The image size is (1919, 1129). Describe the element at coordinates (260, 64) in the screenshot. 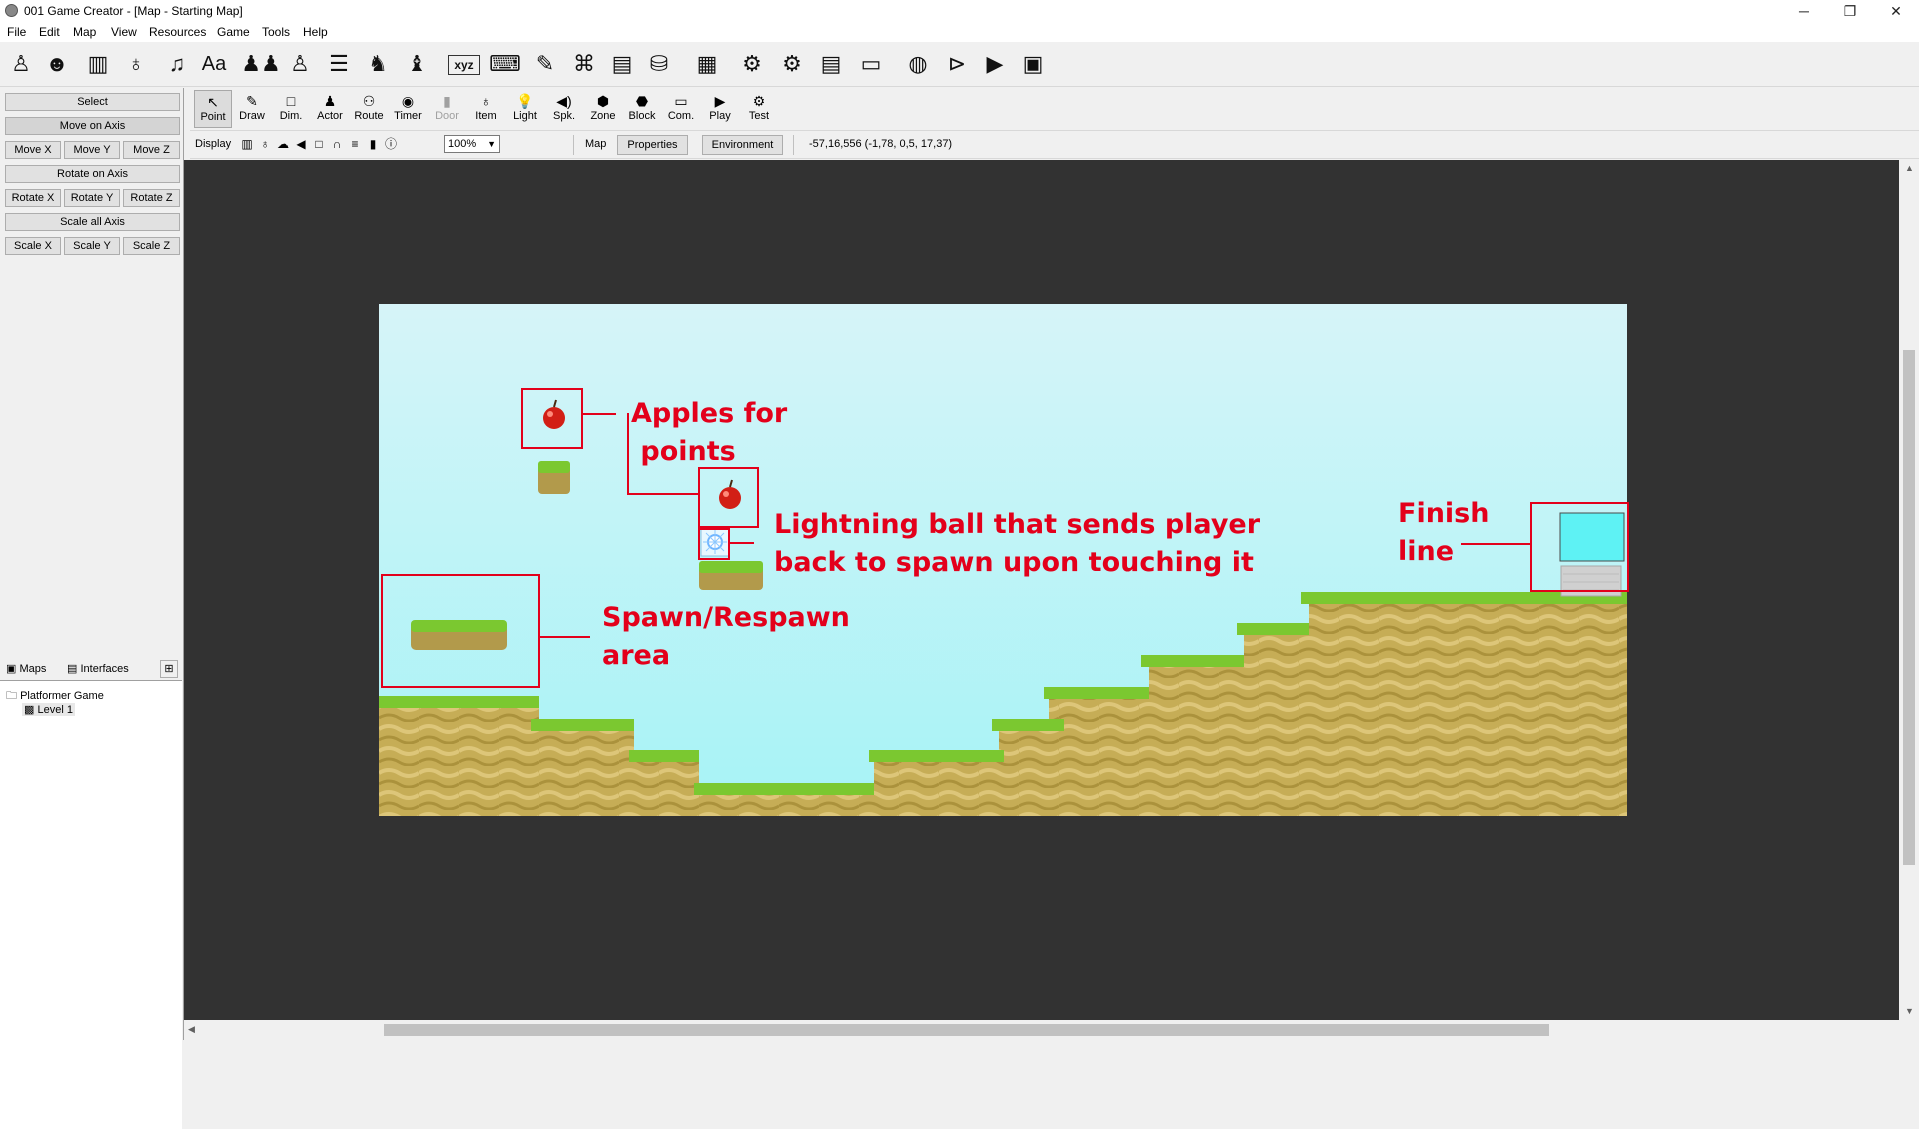

I see `party-icon: ♟♟` at that location.